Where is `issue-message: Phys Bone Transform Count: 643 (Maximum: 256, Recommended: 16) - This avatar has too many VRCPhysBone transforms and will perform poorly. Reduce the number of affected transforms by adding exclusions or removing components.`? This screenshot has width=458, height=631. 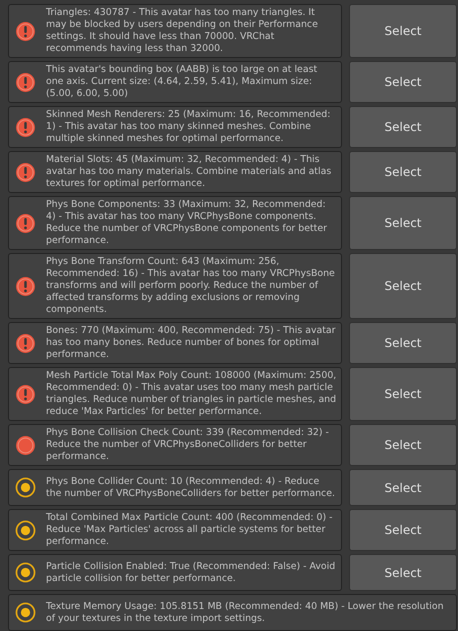
issue-message: Phys Bone Transform Count: 643 (Maximum: 256, Recommended: 16) - This avatar has too many VRCPhysBone transforms and will perform poorly. Reduce the number of affected transforms by adding exclusions or removing components. is located at coordinates (191, 286).